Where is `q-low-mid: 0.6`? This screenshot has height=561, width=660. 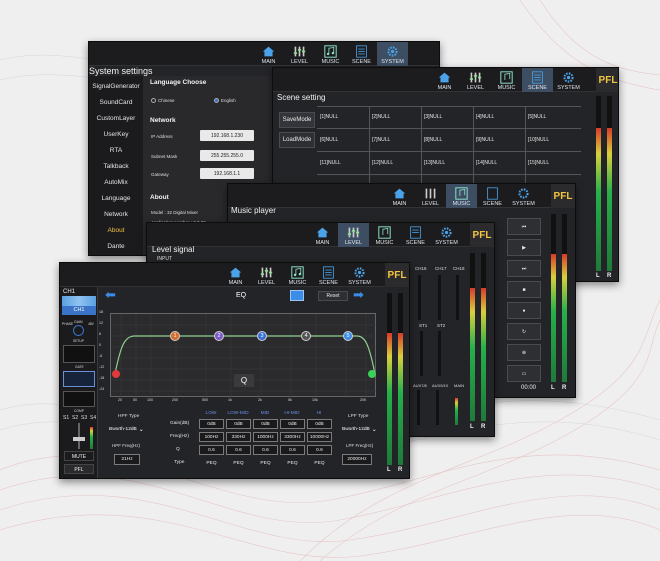 q-low-mid: 0.6 is located at coordinates (238, 450).